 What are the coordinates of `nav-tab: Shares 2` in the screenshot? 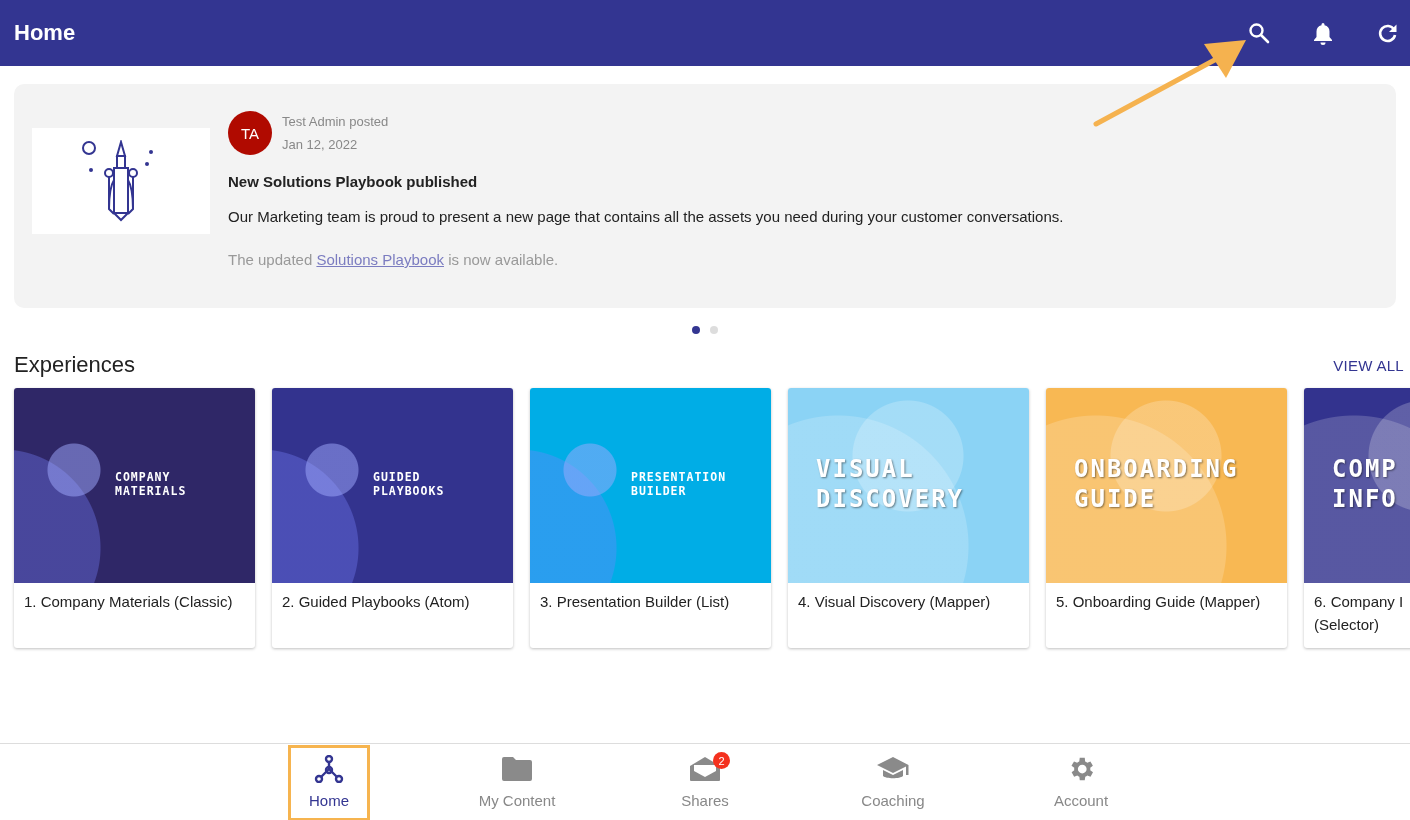 It's located at (705, 784).